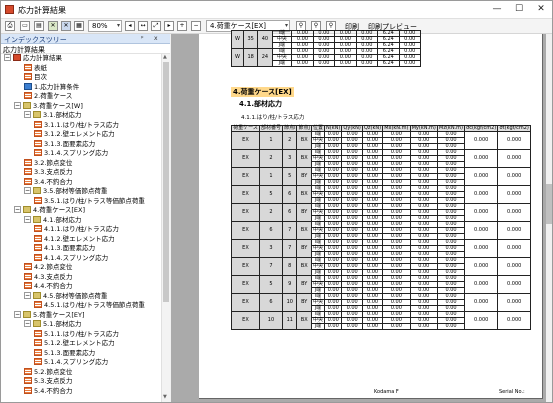 This screenshot has width=553, height=403. Describe the element at coordinates (143, 26) in the screenshot. I see `fit-width-icon: ↔` at that location.